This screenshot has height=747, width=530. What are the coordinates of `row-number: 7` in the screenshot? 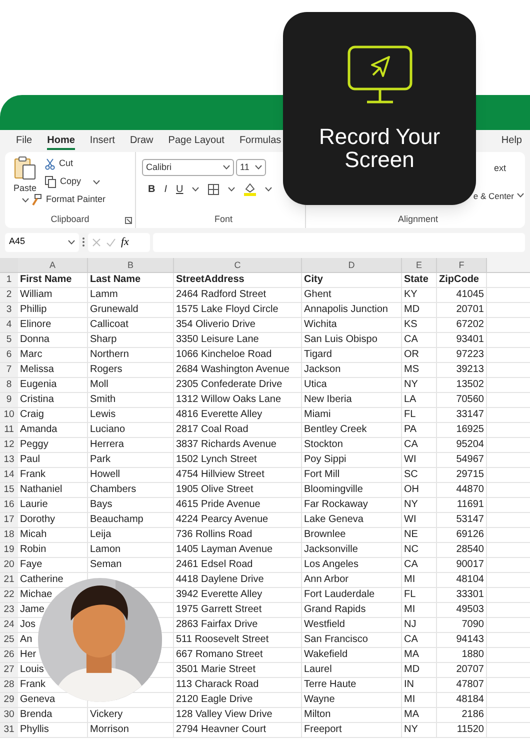 It's located at (9, 370).